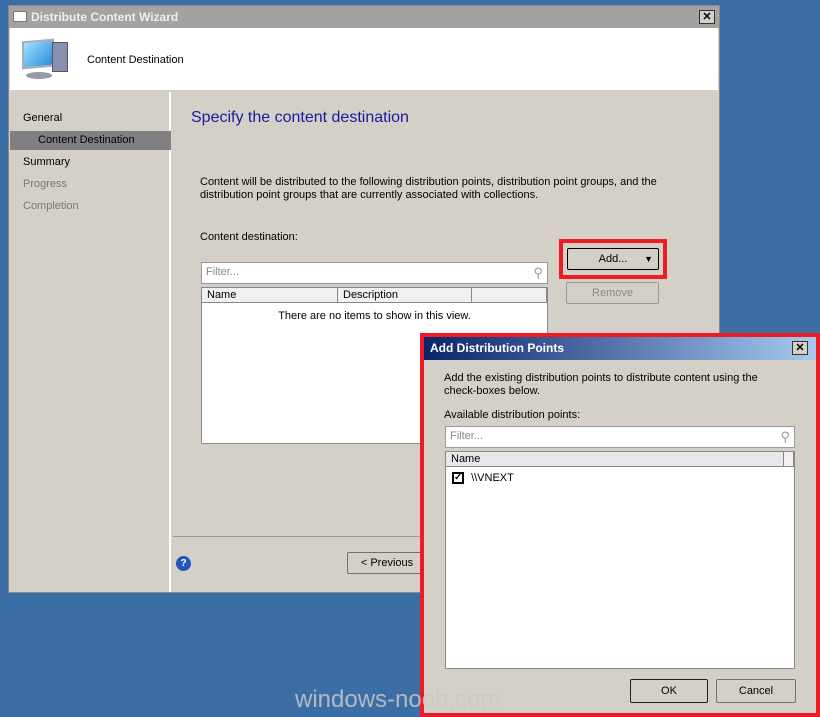  I want to click on dialog-filter-input: Filter... ⚲, so click(620, 437).